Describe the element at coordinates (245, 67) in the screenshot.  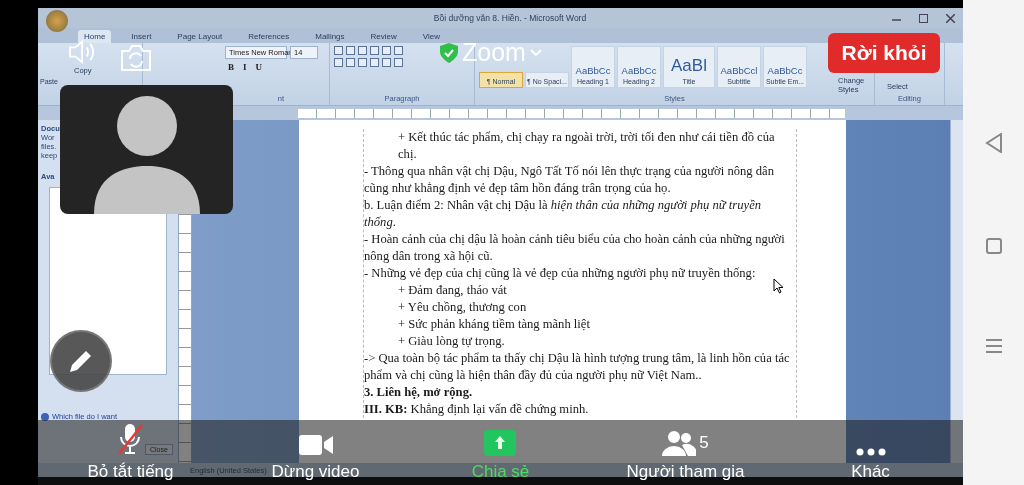
I see `format-button: I` at that location.